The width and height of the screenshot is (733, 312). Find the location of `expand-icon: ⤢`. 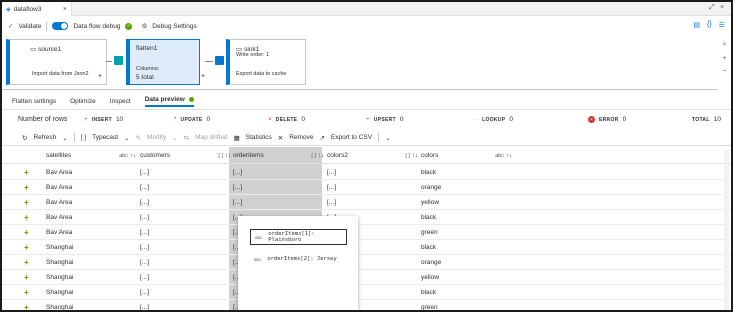

expand-icon: ⤢ is located at coordinates (712, 8).